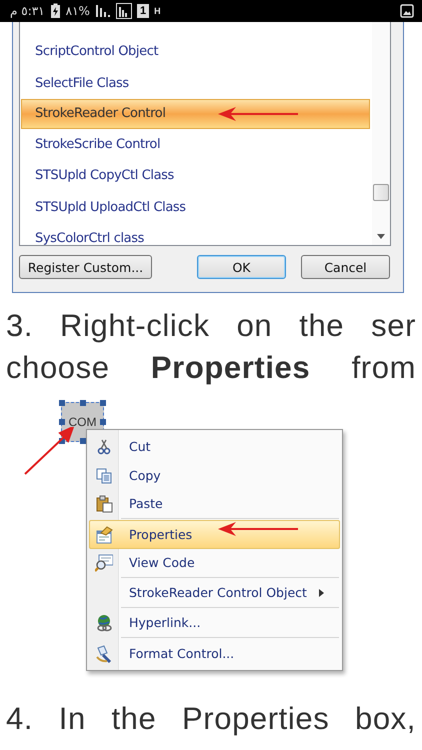 The width and height of the screenshot is (422, 750). What do you see at coordinates (195, 144) in the screenshot?
I see `list-item: StrokeScribe Control` at bounding box center [195, 144].